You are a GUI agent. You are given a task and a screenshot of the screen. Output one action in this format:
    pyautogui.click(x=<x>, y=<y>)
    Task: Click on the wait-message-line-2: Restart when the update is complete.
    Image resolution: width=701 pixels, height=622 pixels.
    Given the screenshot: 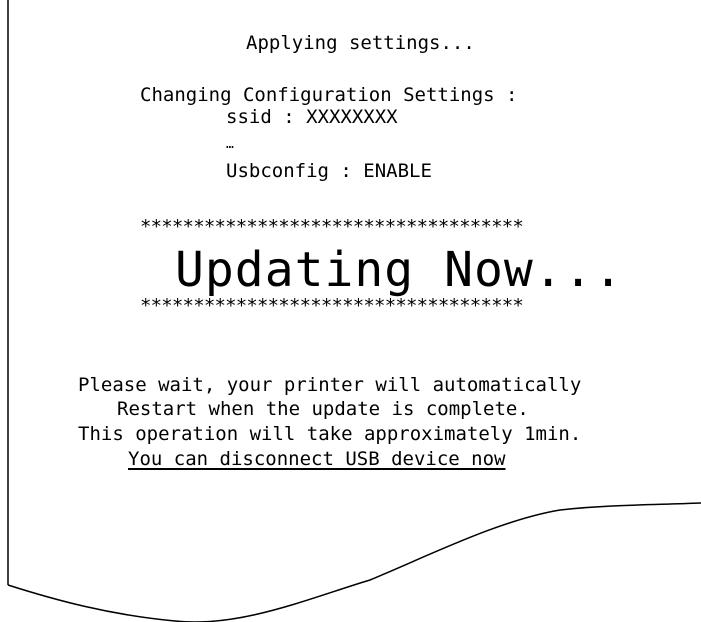 What is the action you would take?
    pyautogui.click(x=323, y=409)
    